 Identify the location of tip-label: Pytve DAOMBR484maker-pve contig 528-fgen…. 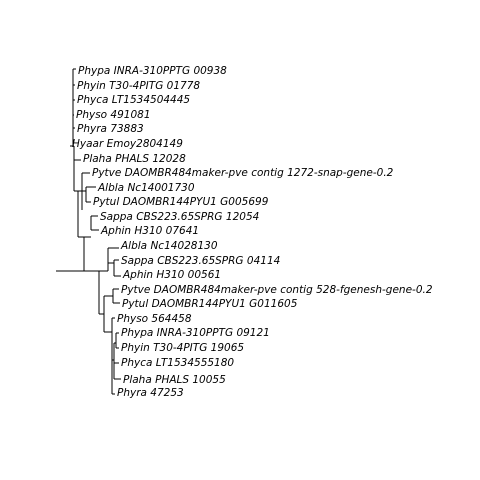
(277, 290).